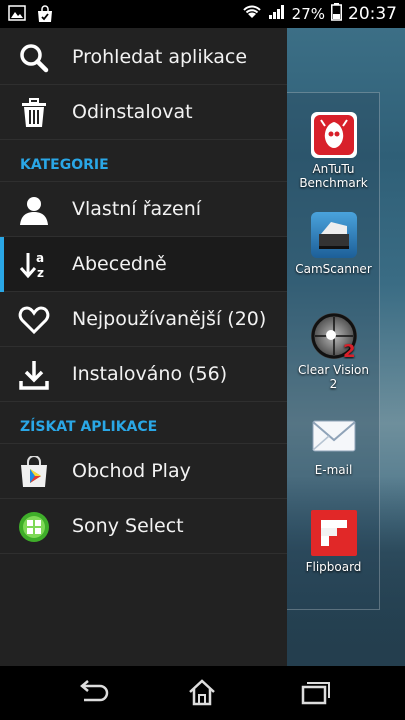 Image resolution: width=405 pixels, height=720 pixels. Describe the element at coordinates (34, 113) in the screenshot. I see `trash-icon` at that location.